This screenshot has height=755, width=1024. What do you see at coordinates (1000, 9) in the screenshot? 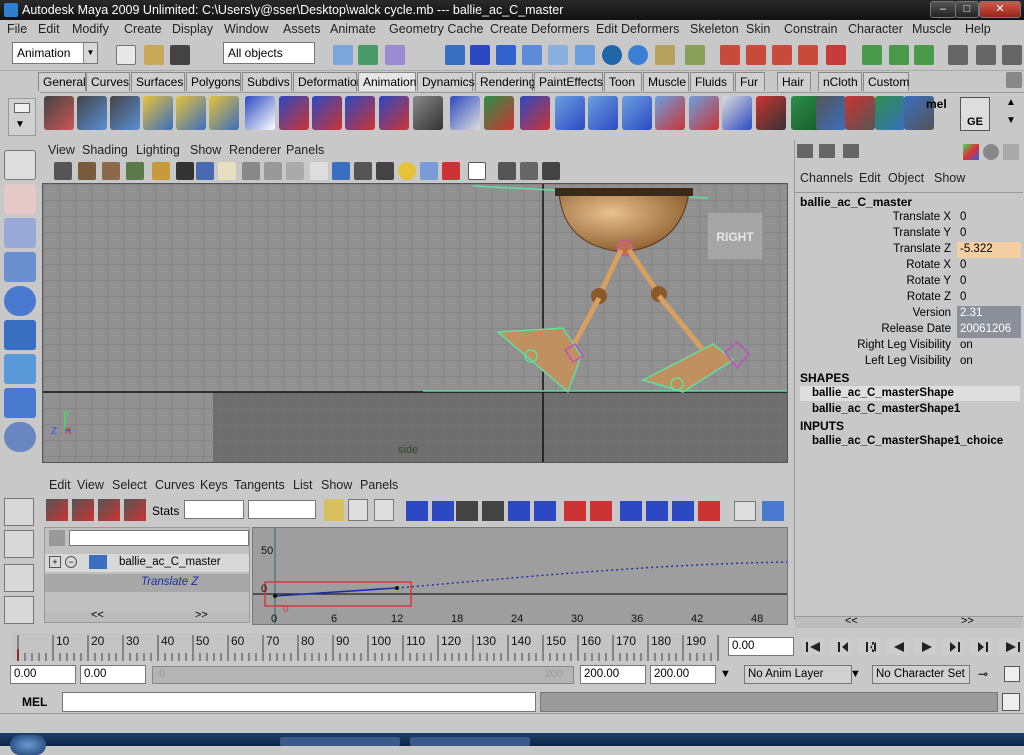
I see `close-button: ✕` at bounding box center [1000, 9].